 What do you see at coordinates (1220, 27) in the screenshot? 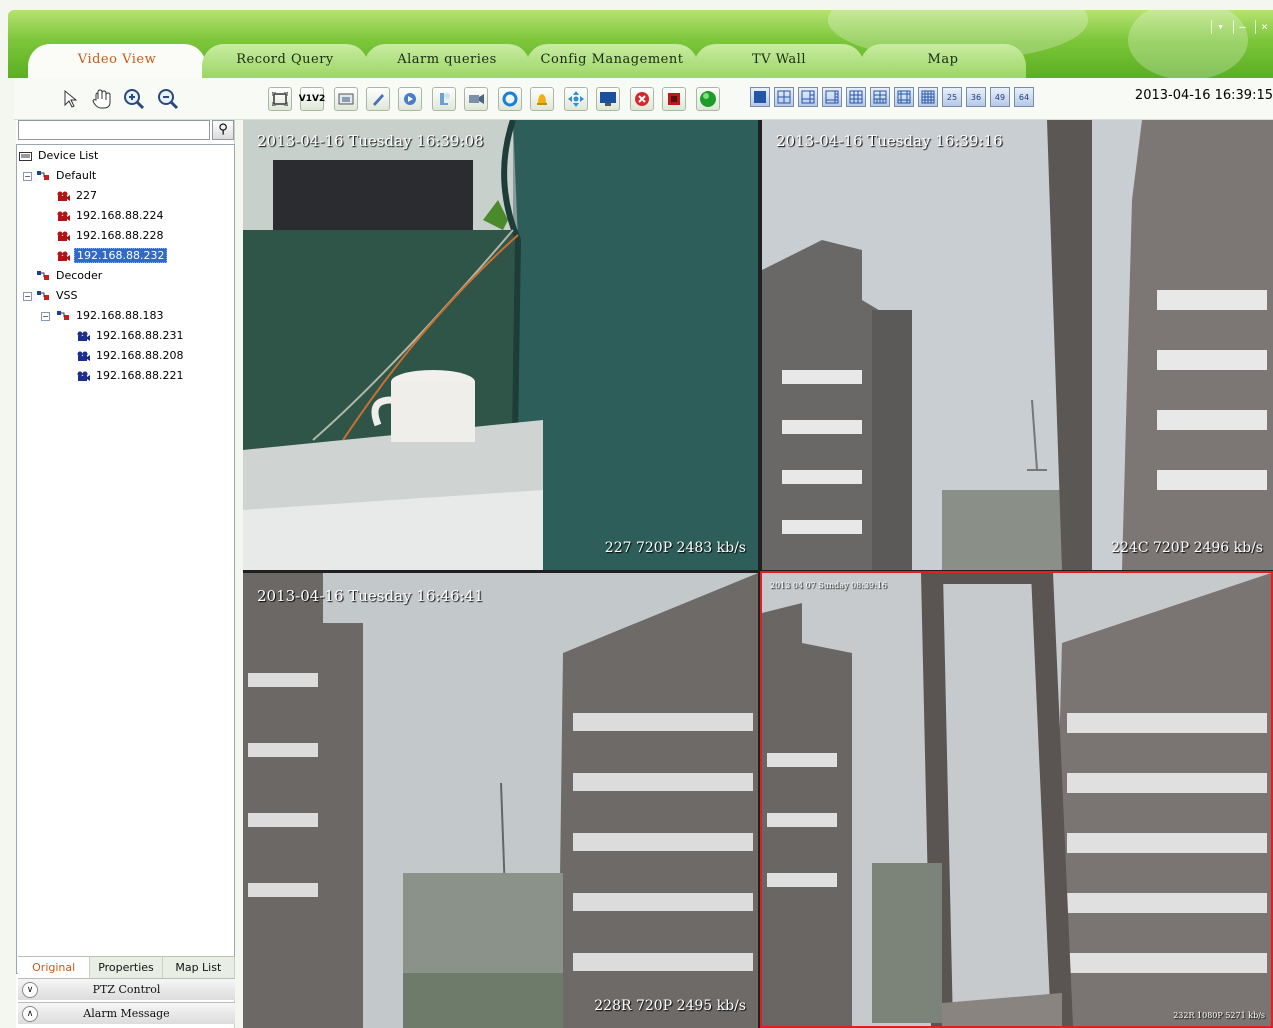
I see `menu-dropdown-icon: ▾` at bounding box center [1220, 27].